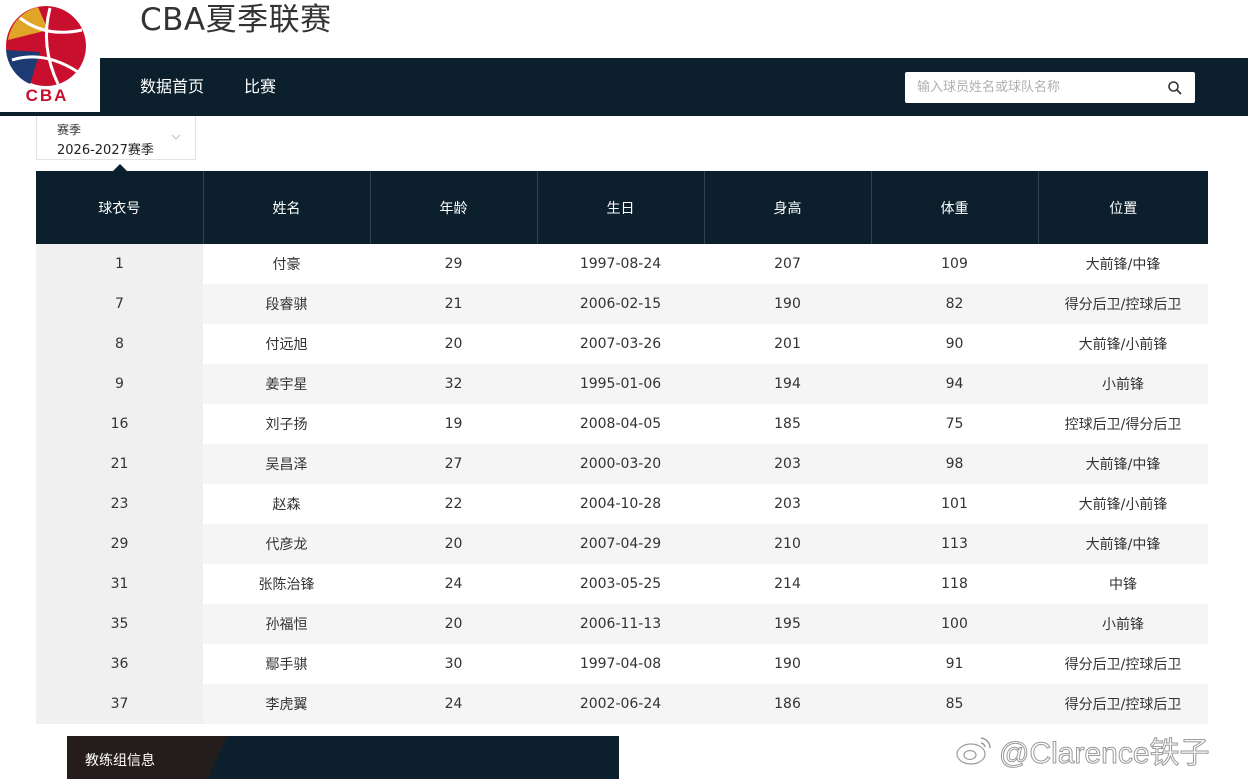 The height and width of the screenshot is (779, 1248). I want to click on table-row: 36 鄢手骐 30 1997-04-08 190 91 得分后卫/控球后卫, so click(622, 664).